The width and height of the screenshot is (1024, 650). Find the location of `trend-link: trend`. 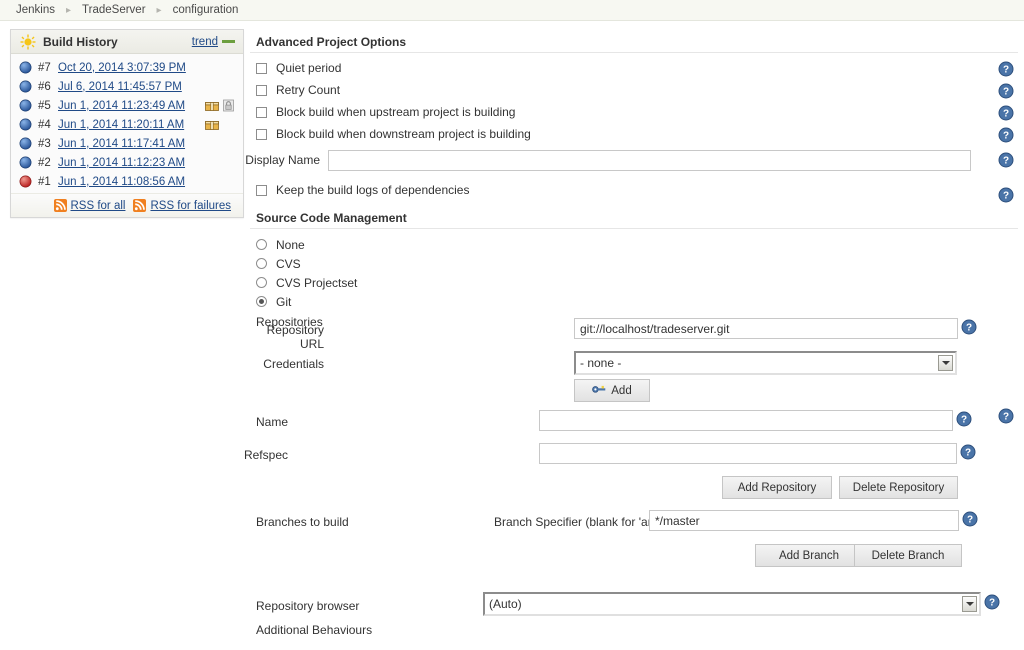

trend-link: trend is located at coordinates (205, 42).